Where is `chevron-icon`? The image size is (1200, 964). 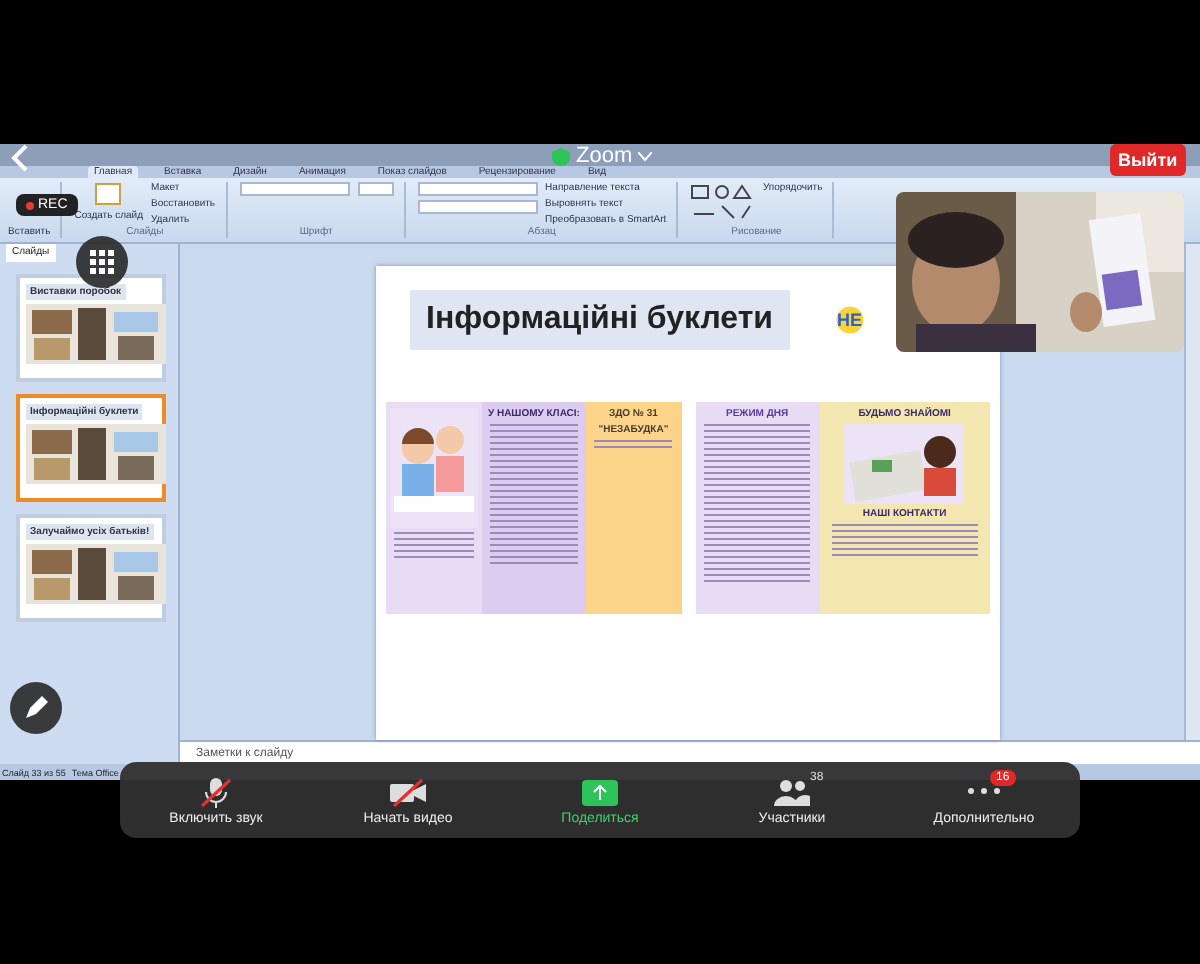 chevron-icon is located at coordinates (645, 156).